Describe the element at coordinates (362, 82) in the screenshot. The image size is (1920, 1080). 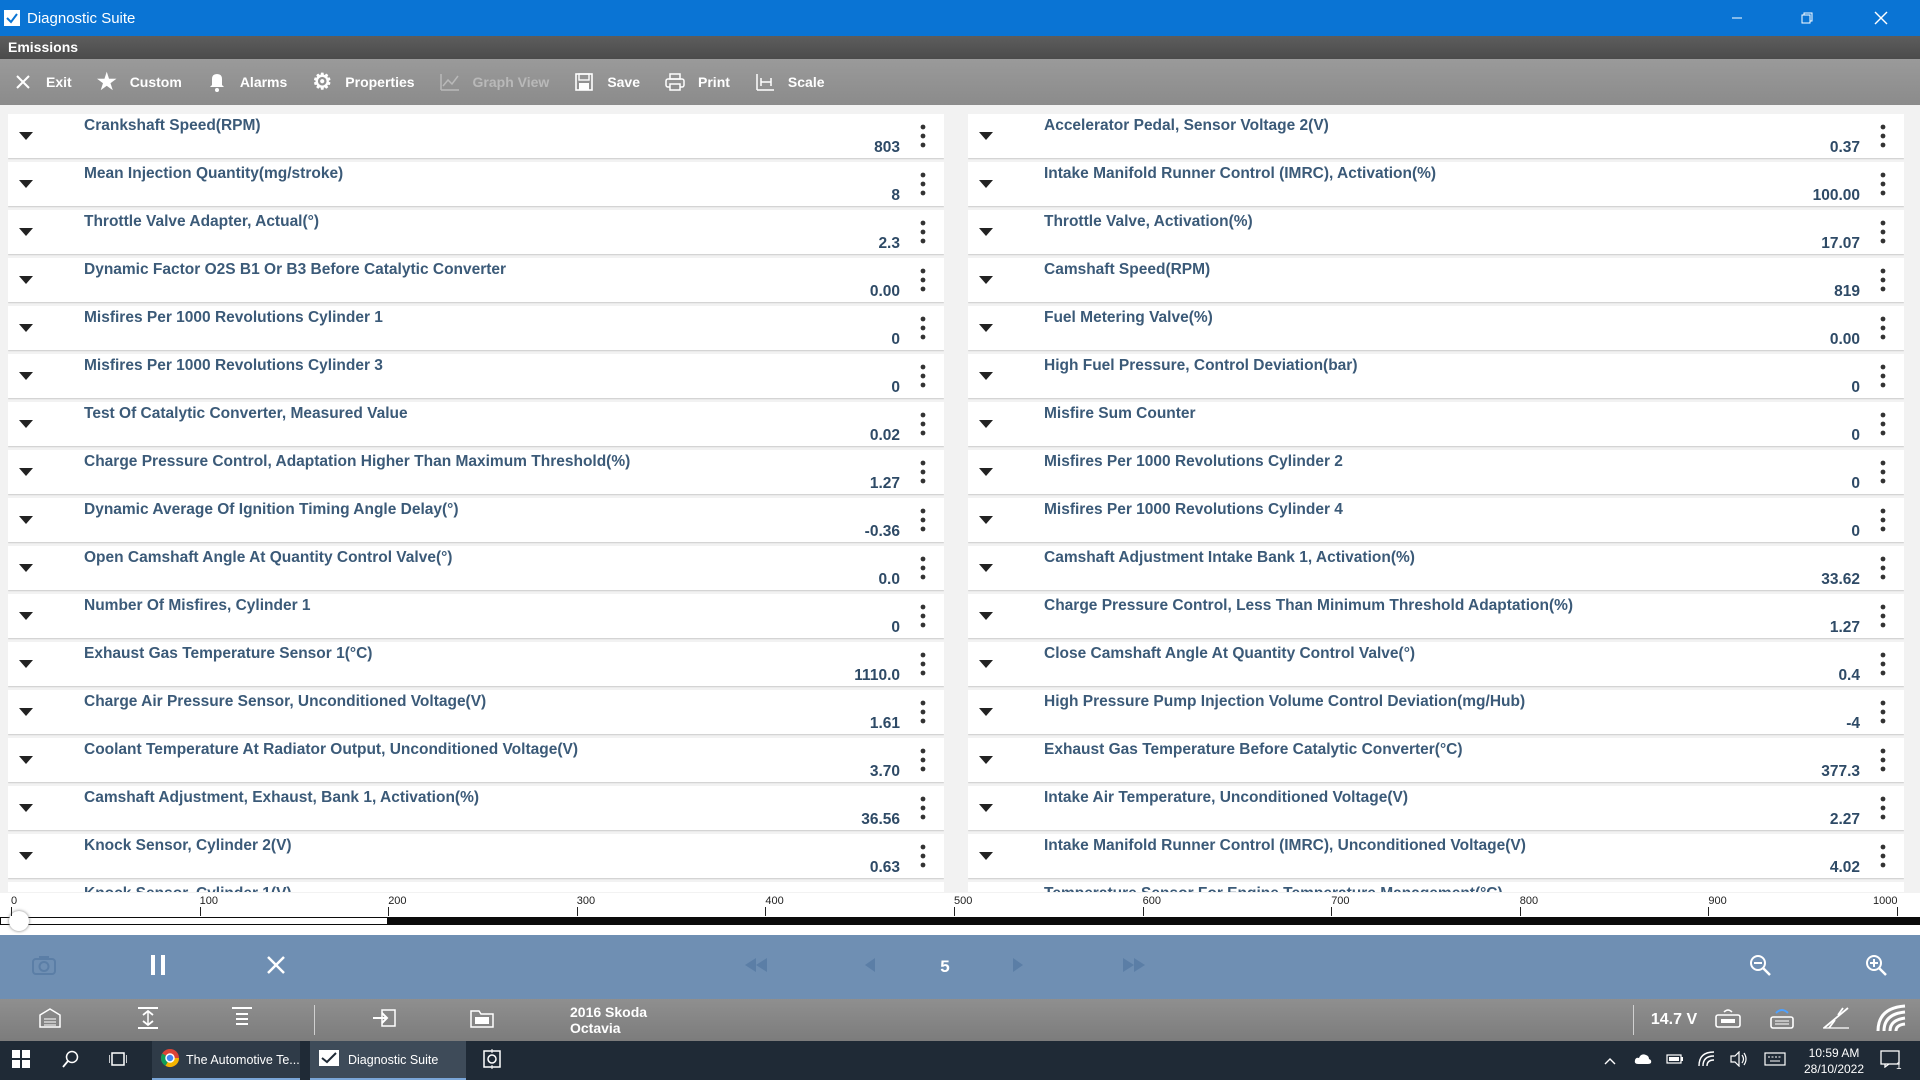
I see `properties-button: ⚙ Properties` at that location.